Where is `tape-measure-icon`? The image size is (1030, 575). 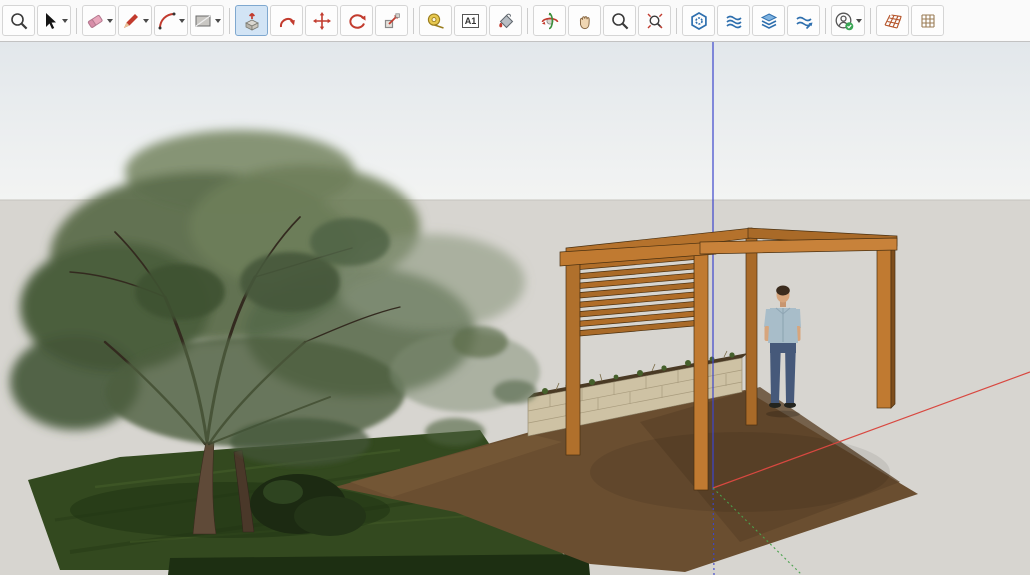
tape-measure-icon is located at coordinates (435, 20).